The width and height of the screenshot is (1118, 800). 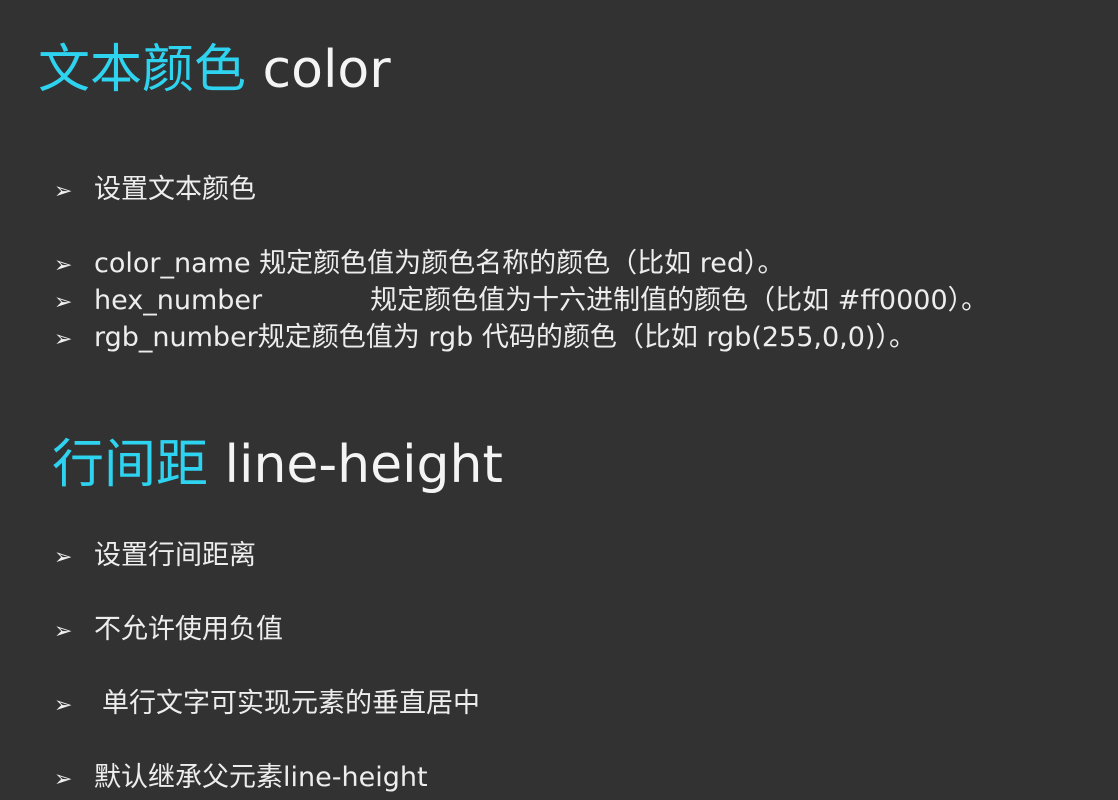 What do you see at coordinates (261, 777) in the screenshot?
I see `list-item-text: 默认继承父元素line-height` at bounding box center [261, 777].